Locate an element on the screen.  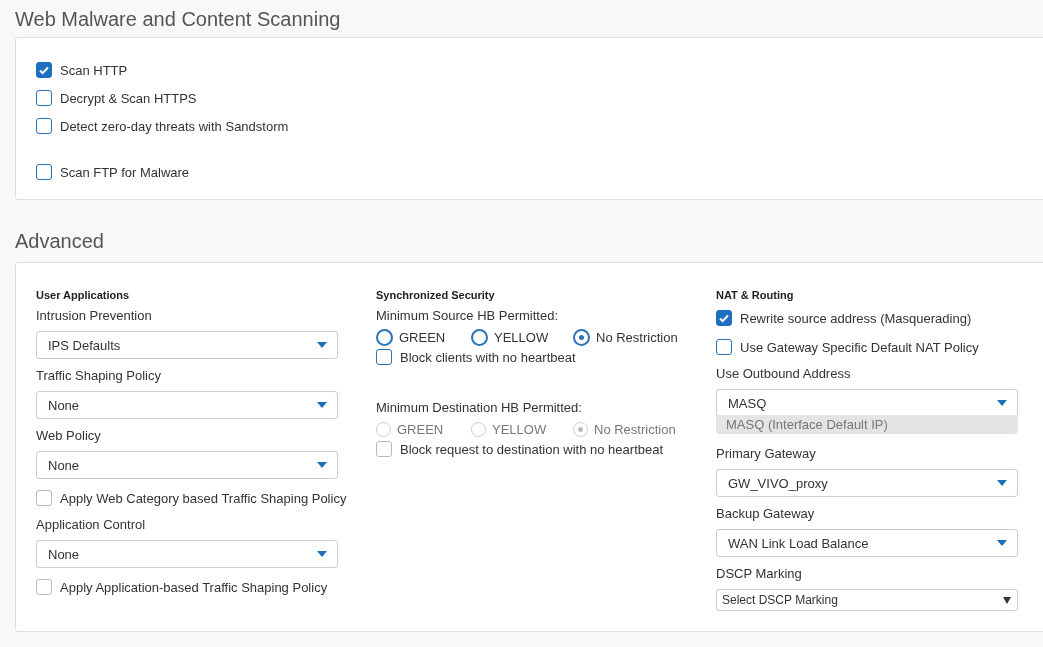
checkbox-label: Rewrite source address (Masquerading) is located at coordinates (856, 318).